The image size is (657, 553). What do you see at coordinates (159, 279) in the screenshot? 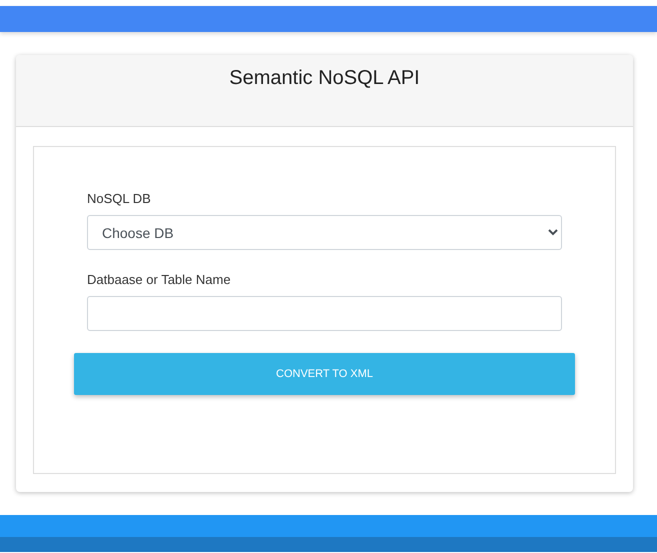
I see `field-label: Datbaase or Table Name` at bounding box center [159, 279].